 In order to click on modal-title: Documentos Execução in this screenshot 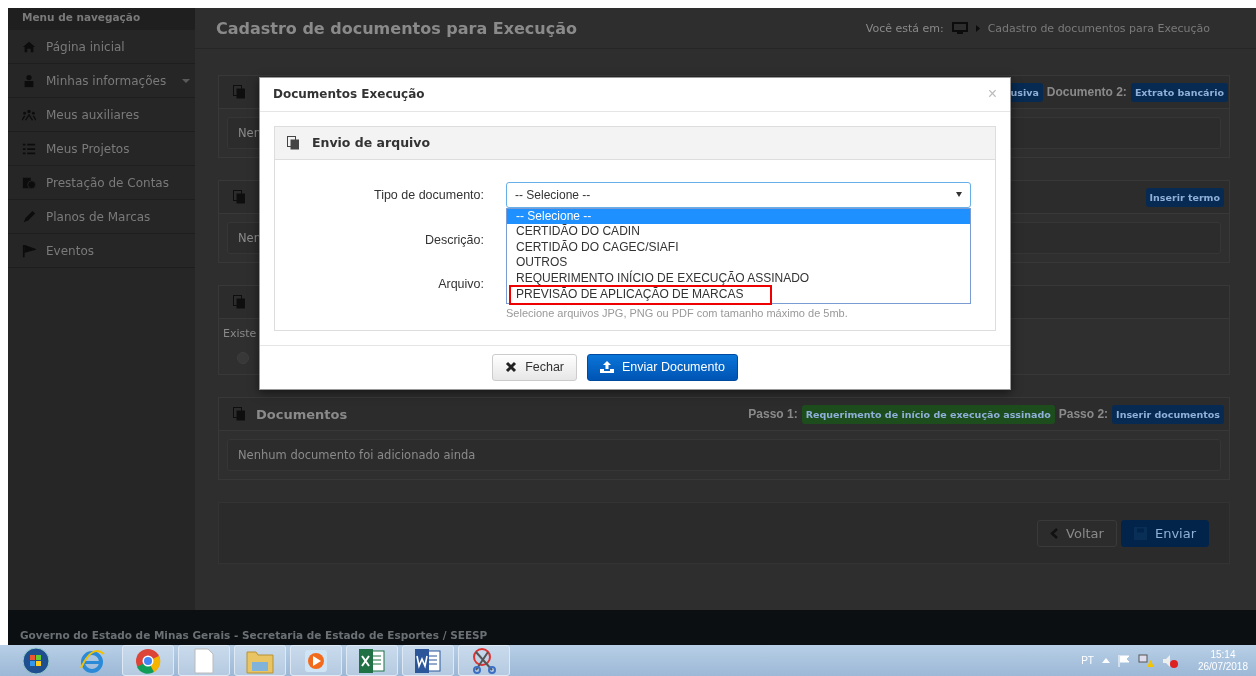, I will do `click(349, 94)`.